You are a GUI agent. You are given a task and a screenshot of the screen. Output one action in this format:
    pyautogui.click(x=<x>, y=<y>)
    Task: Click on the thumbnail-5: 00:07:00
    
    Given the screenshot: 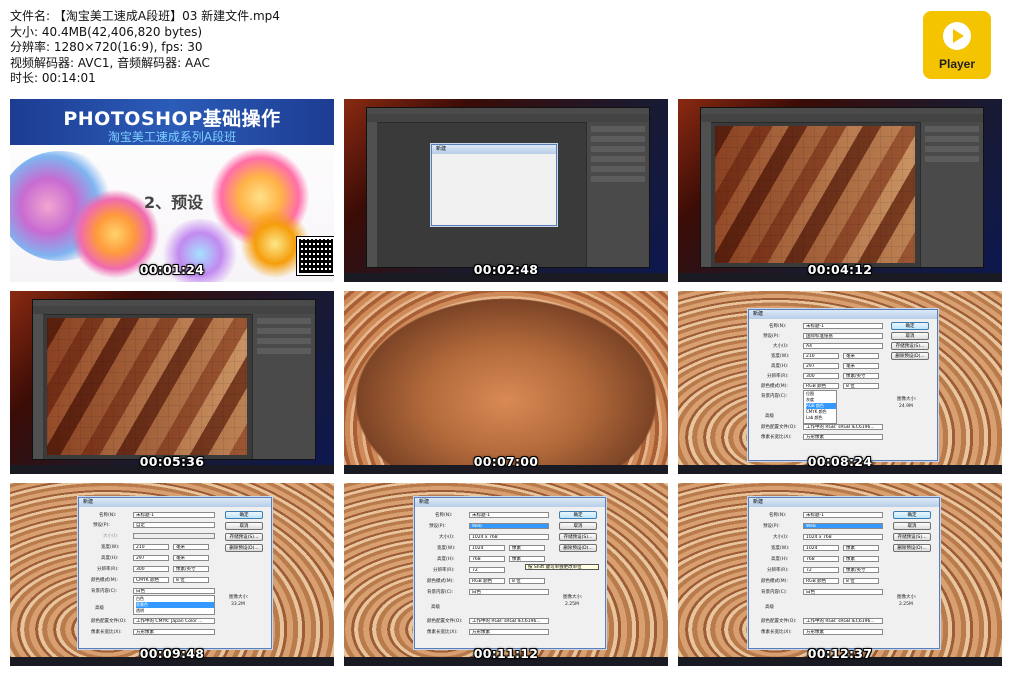 What is the action you would take?
    pyautogui.click(x=506, y=382)
    